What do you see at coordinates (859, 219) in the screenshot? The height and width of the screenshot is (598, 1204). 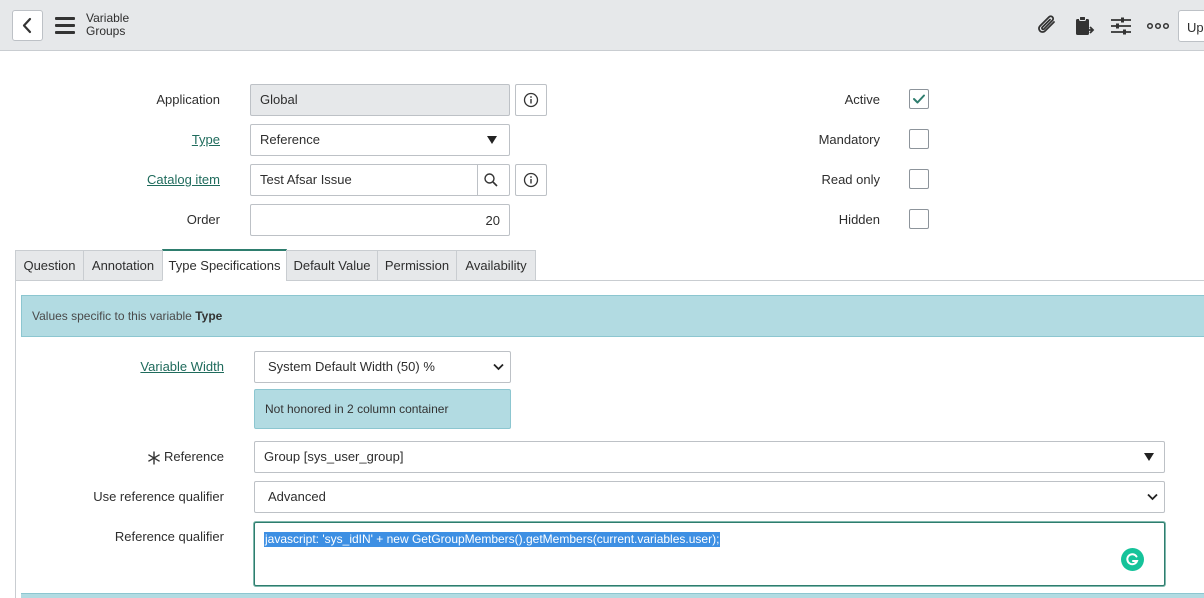 I see `hidden-label: Hidden` at bounding box center [859, 219].